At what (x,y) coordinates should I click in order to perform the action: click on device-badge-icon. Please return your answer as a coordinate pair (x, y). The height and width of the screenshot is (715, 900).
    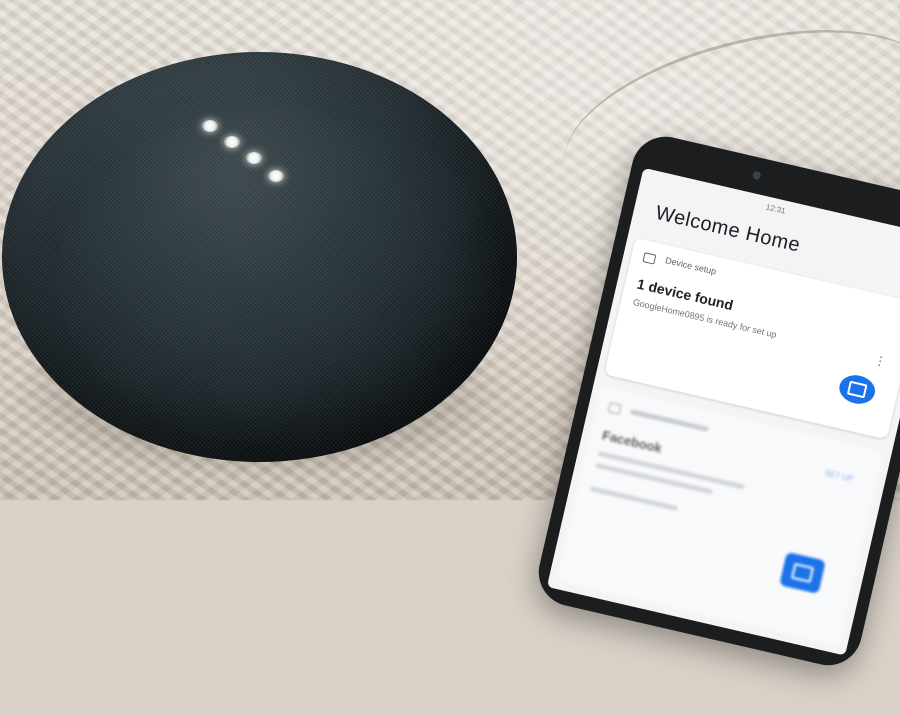
    Looking at the image, I should click on (802, 572).